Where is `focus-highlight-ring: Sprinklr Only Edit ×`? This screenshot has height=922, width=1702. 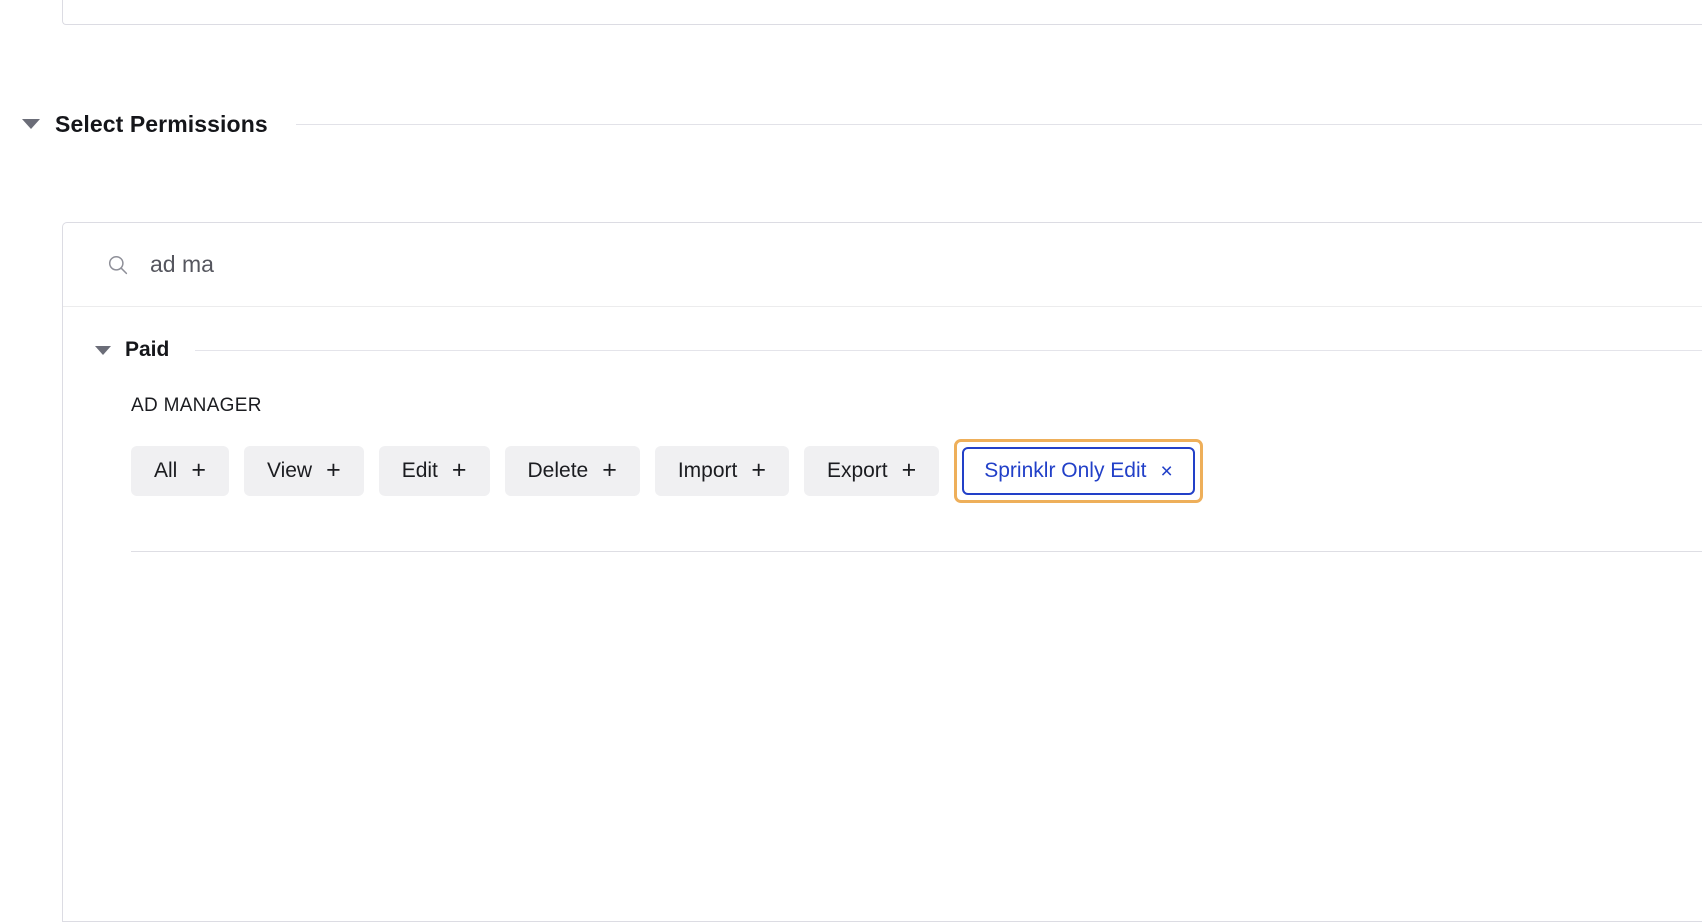 focus-highlight-ring: Sprinklr Only Edit × is located at coordinates (1078, 471).